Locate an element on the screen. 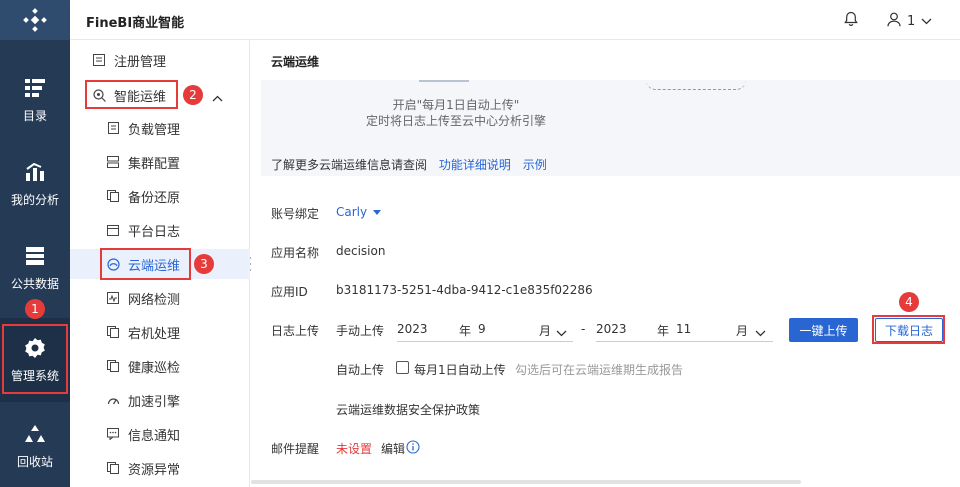 The width and height of the screenshot is (960, 487). learn-more-row: 了解更多云端运维信息请查阅 功能详细说明 示例 is located at coordinates (409, 164).